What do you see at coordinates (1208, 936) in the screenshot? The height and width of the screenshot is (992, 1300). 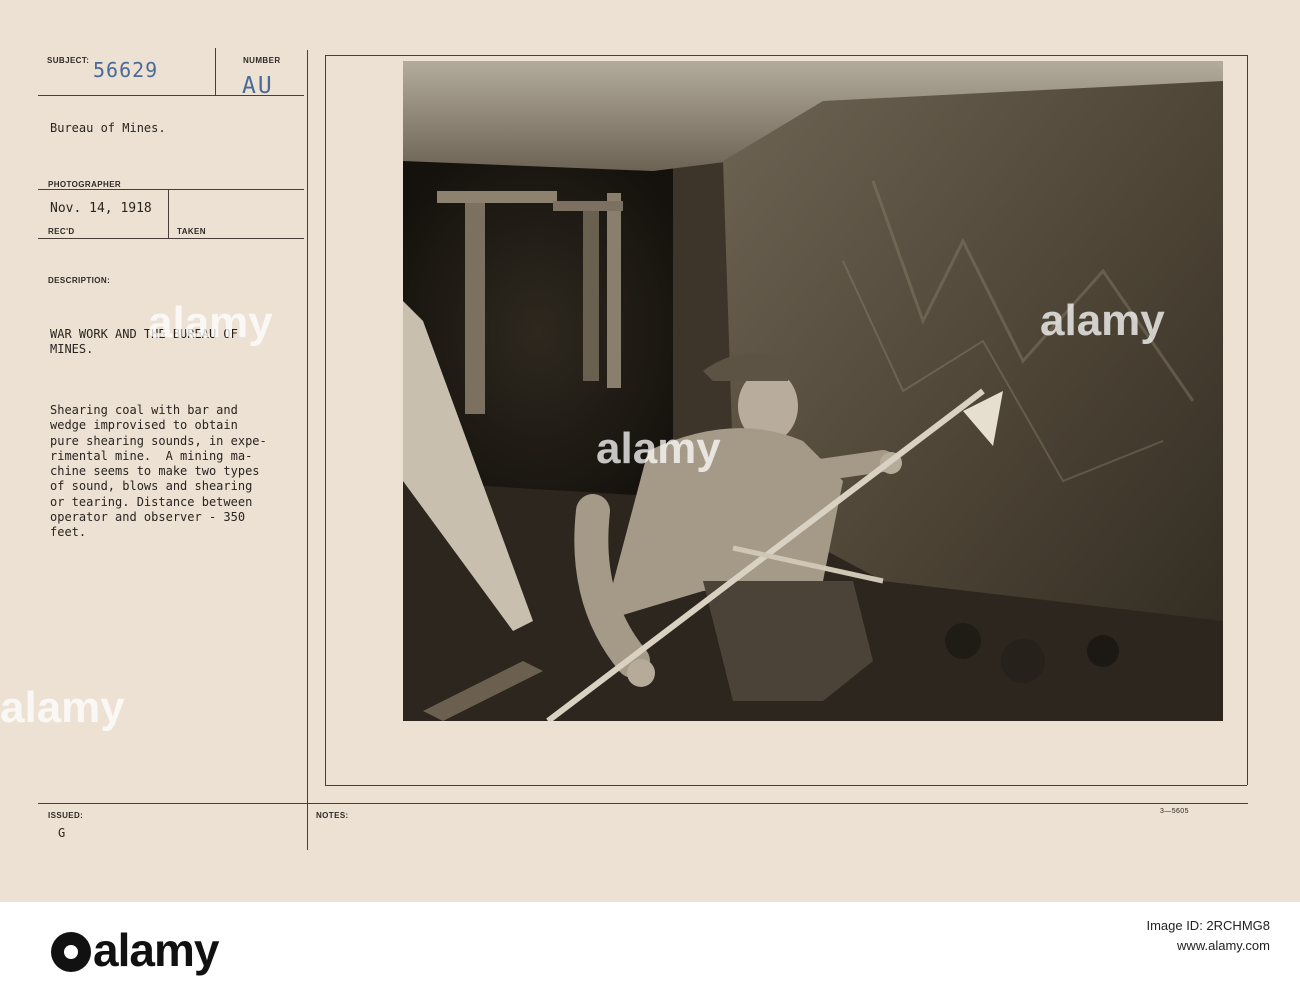 I see `image-meta: Image ID: 2RCHMG8 www.alamy.com` at bounding box center [1208, 936].